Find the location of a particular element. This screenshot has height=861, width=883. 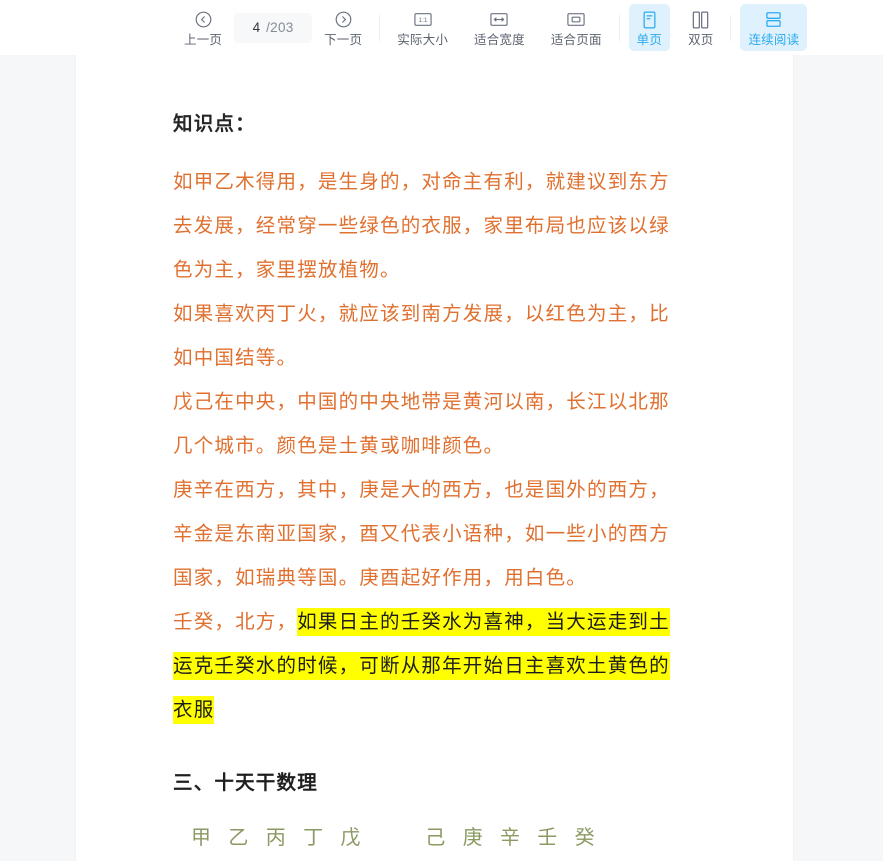

continuous-scroll-button: 连续阅读 is located at coordinates (774, 27).